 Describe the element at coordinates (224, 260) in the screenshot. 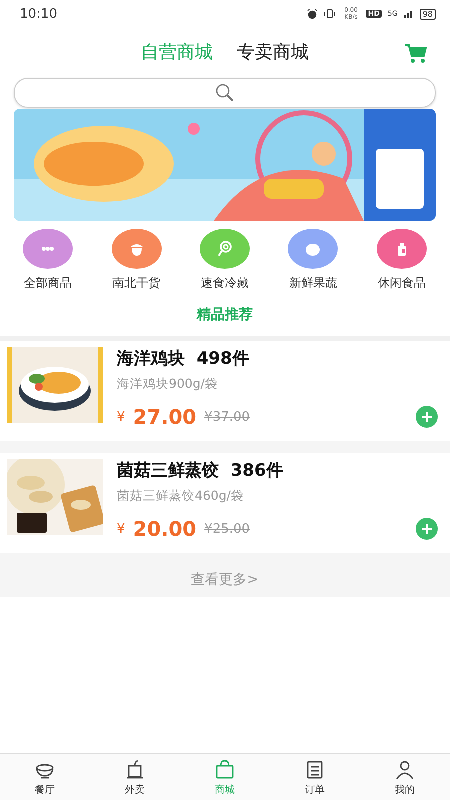

I see `category-button: 速食冷藏` at that location.